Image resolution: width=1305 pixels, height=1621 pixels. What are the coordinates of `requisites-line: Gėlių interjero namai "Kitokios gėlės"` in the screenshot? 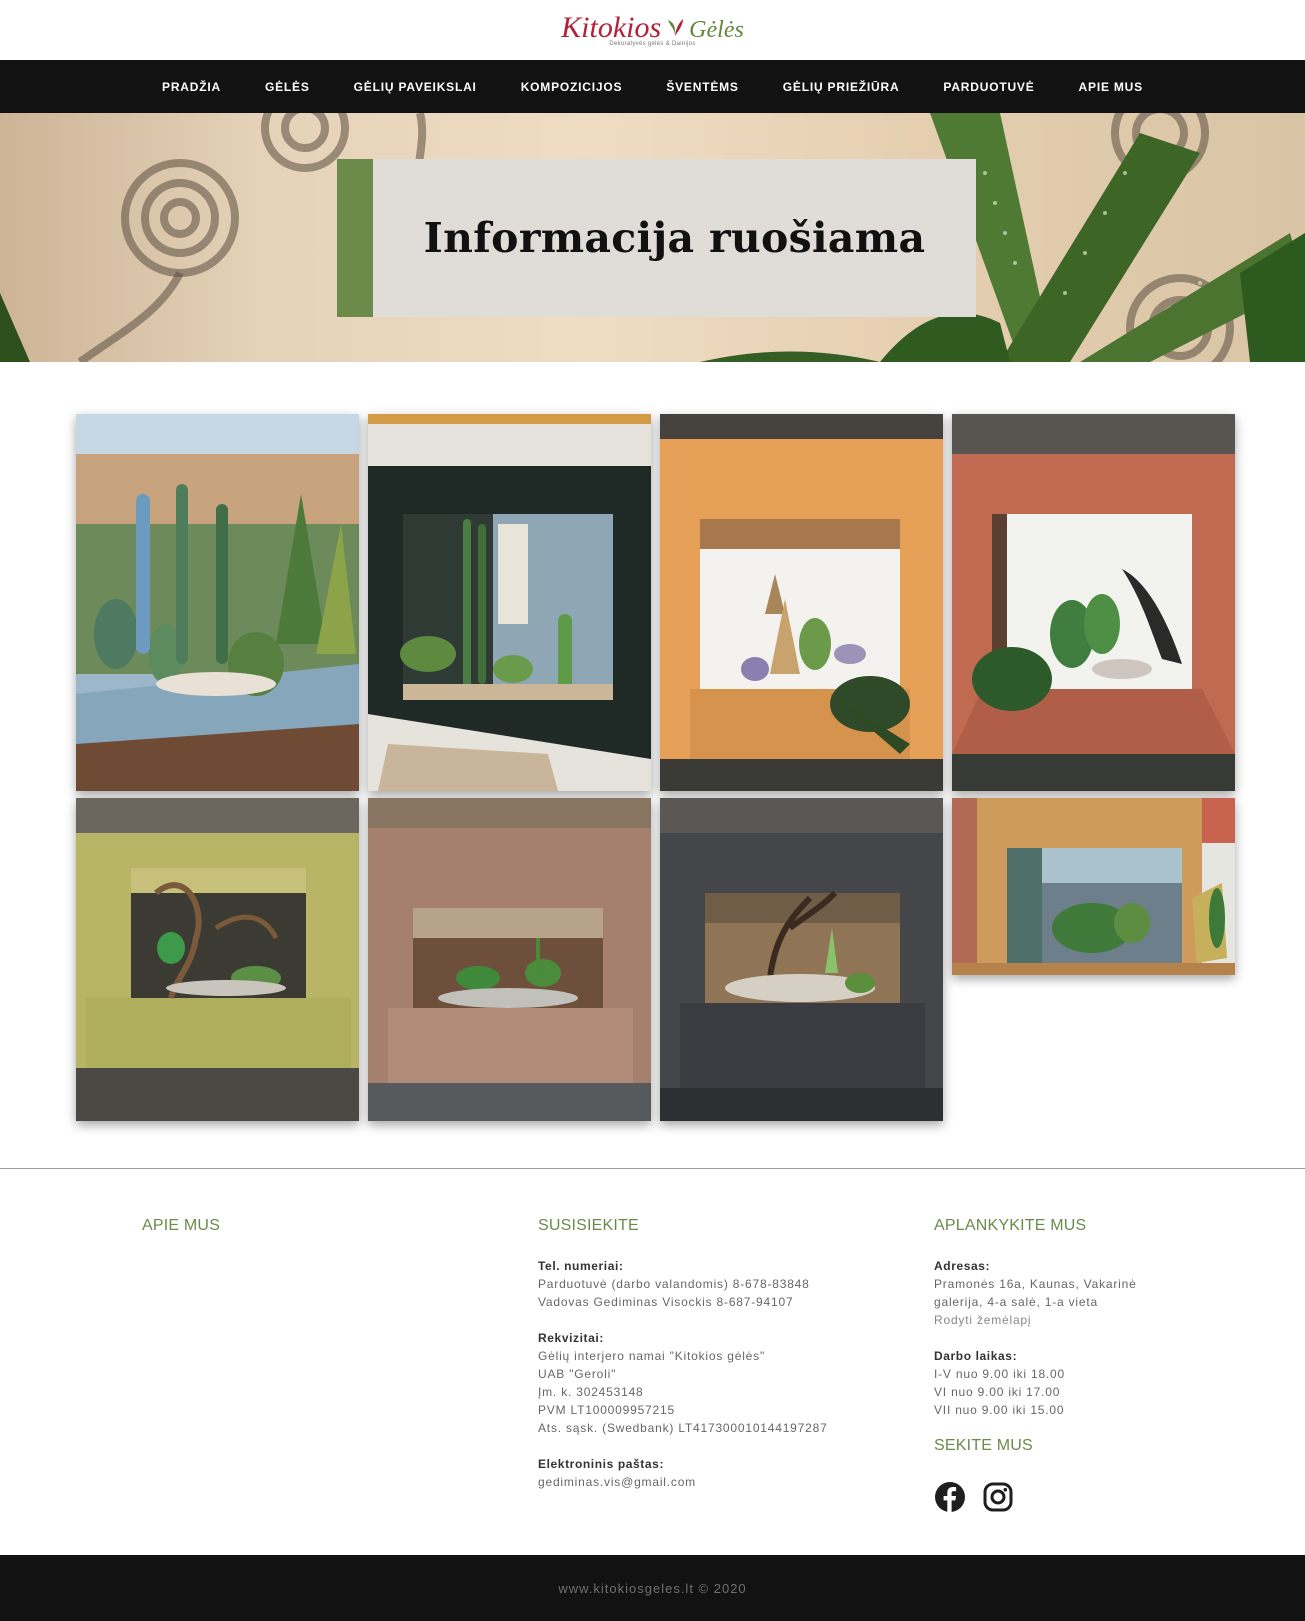 It's located at (652, 1356).